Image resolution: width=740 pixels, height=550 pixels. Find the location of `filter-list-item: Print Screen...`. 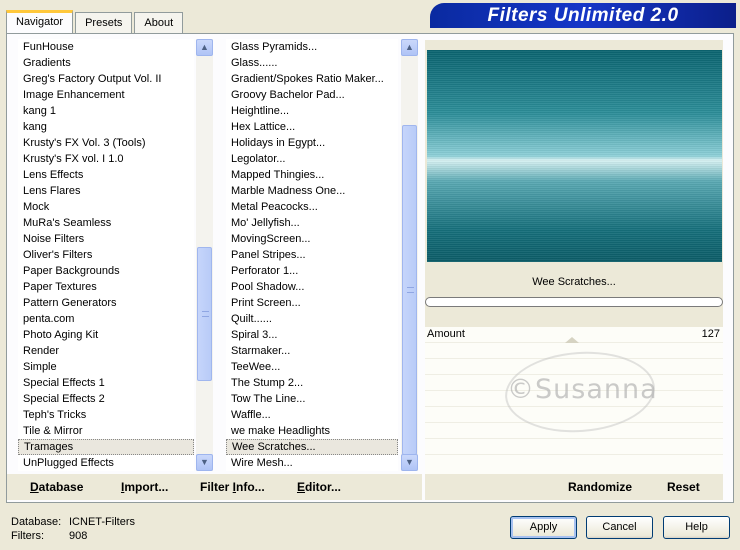

filter-list-item: Print Screen... is located at coordinates (312, 303).